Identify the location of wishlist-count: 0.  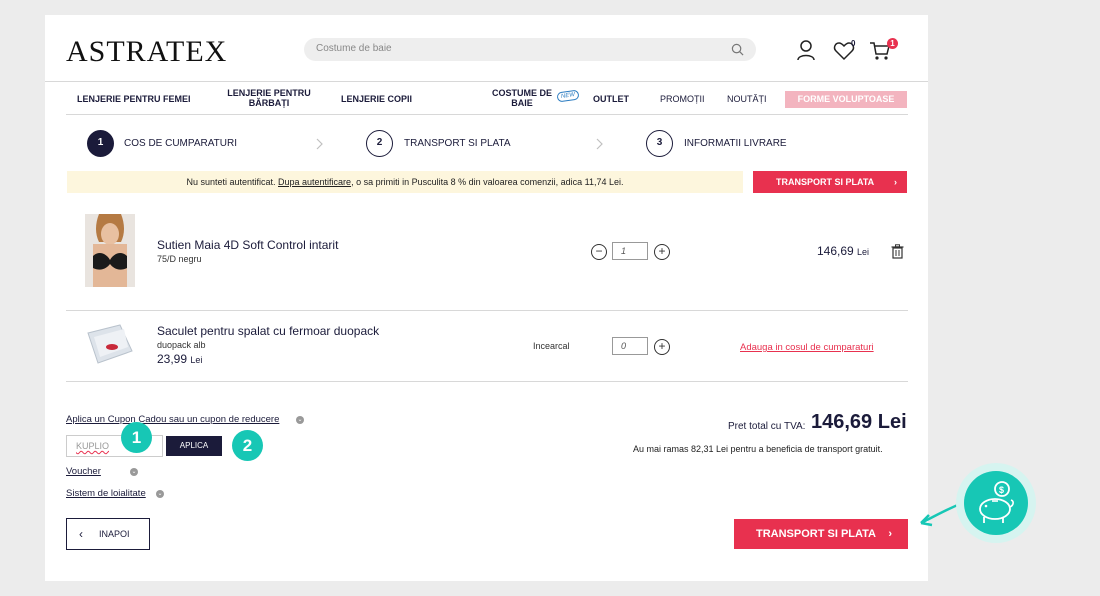
(853, 43).